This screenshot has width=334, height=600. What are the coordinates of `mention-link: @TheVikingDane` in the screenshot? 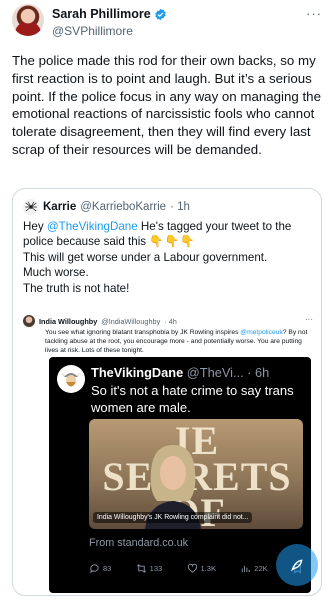 It's located at (92, 226).